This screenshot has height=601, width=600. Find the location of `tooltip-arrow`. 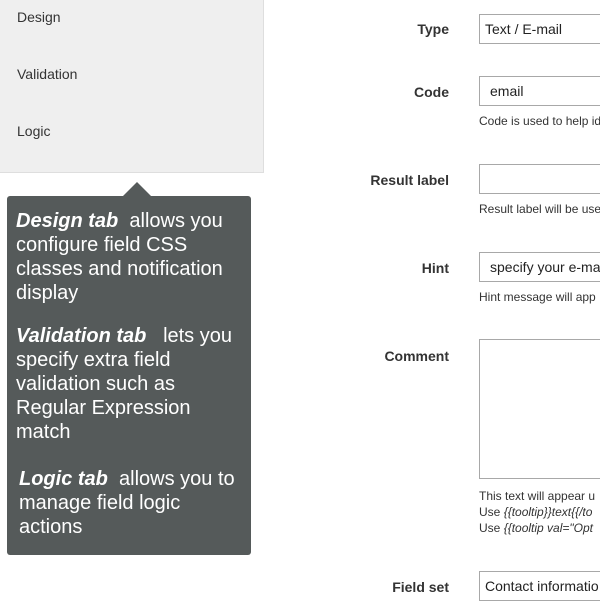

tooltip-arrow is located at coordinates (137, 189).